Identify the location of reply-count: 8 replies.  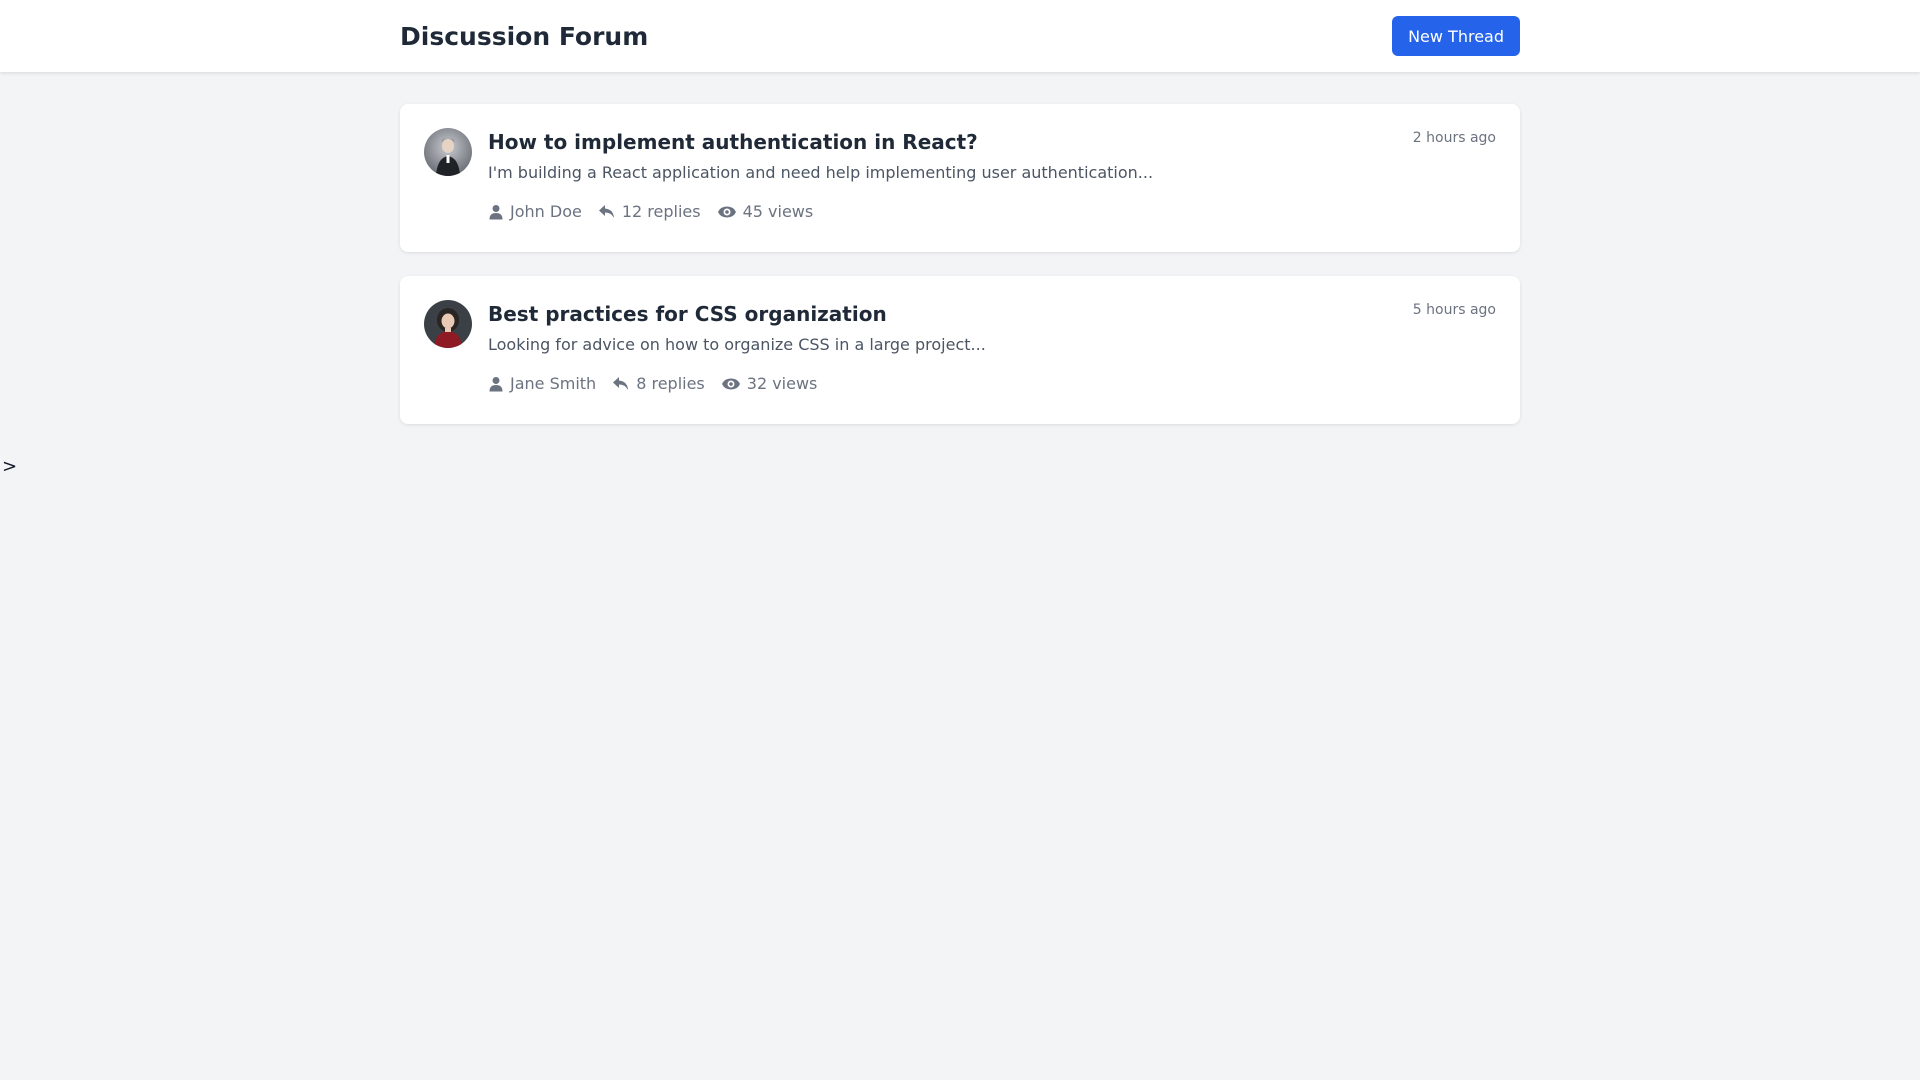
(670, 383).